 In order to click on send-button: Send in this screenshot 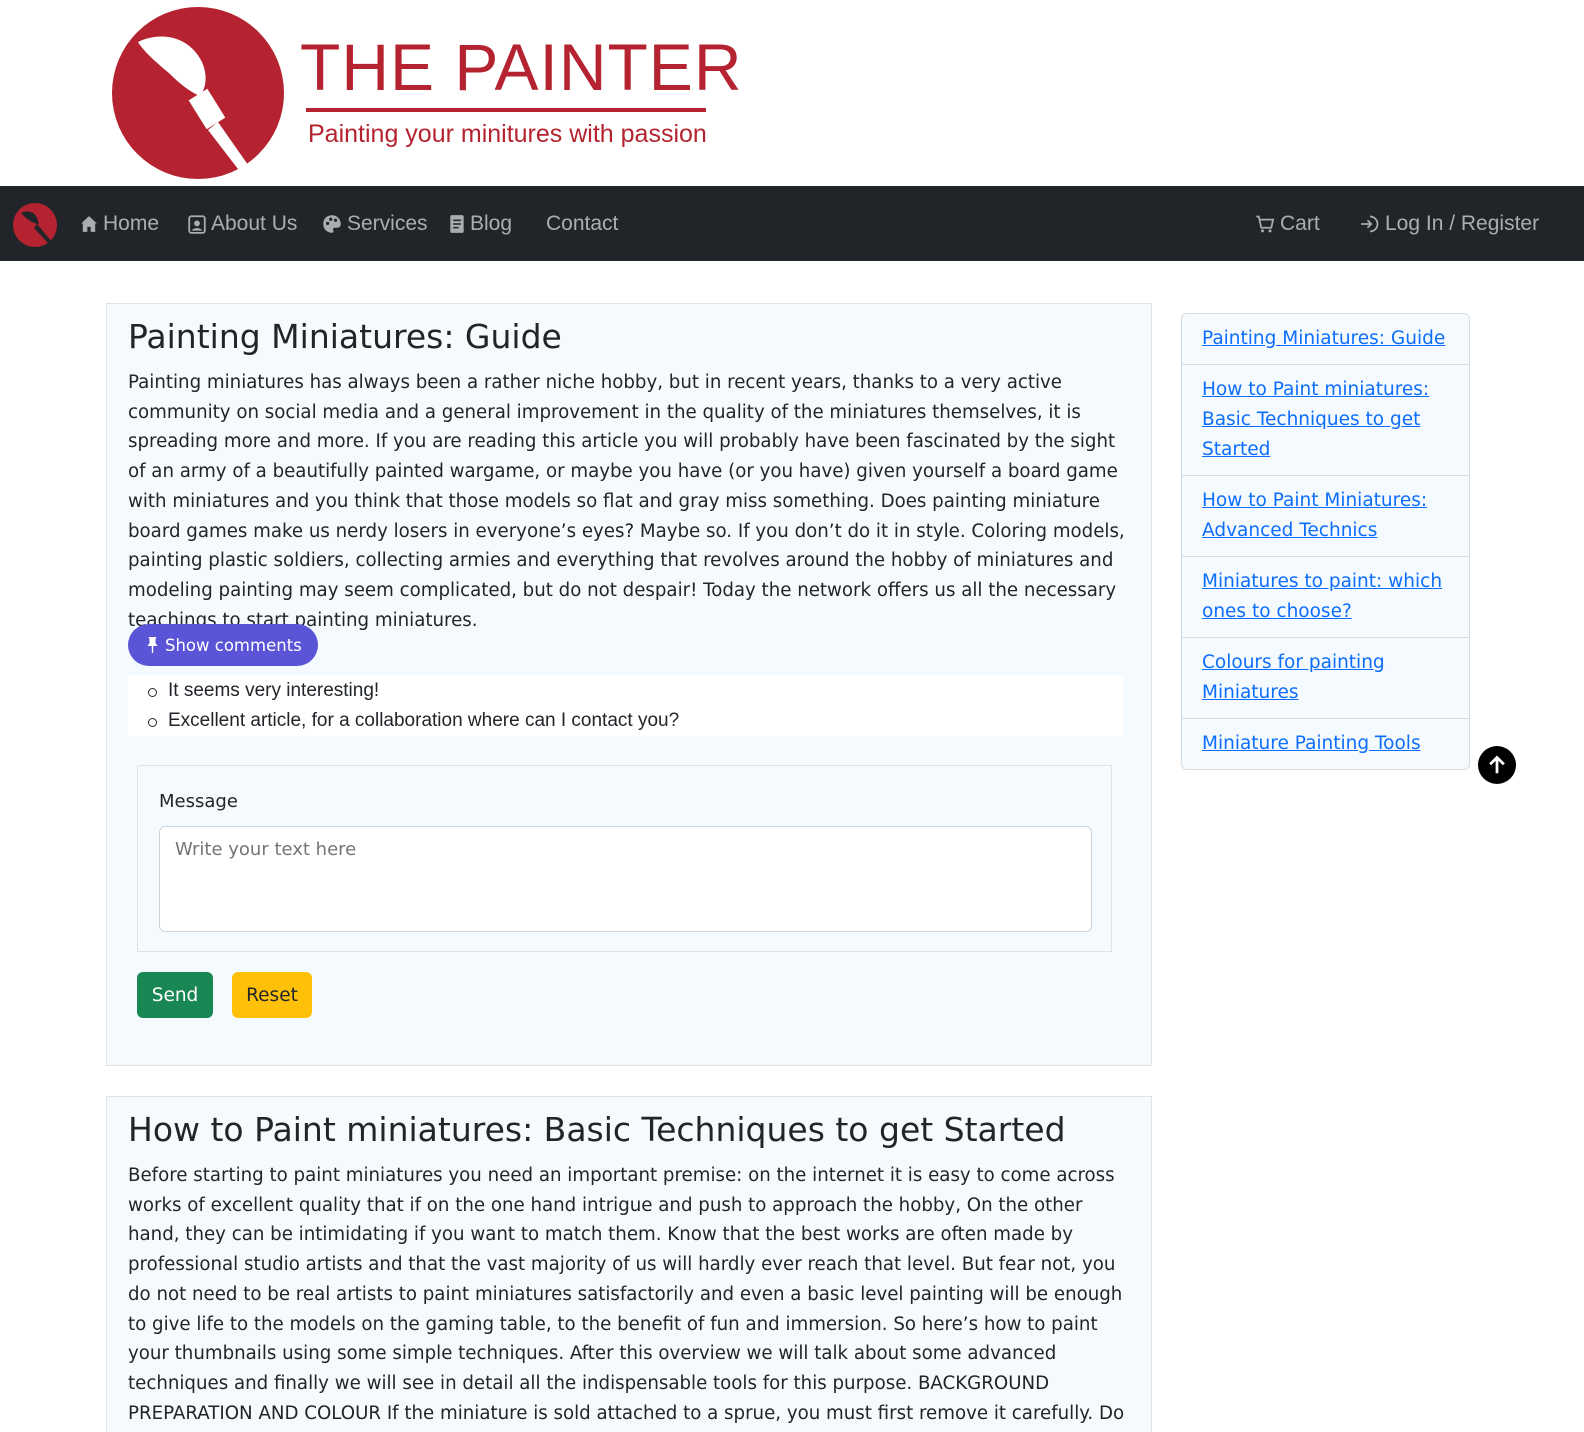, I will do `click(175, 995)`.